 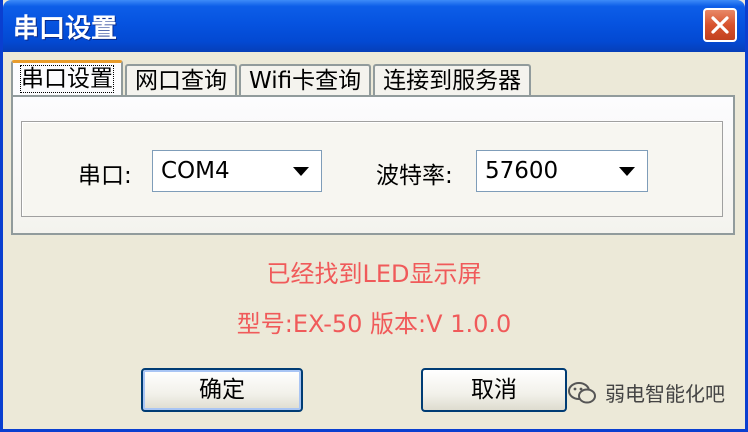 What do you see at coordinates (494, 390) in the screenshot?
I see `cancel-button: 取消` at bounding box center [494, 390].